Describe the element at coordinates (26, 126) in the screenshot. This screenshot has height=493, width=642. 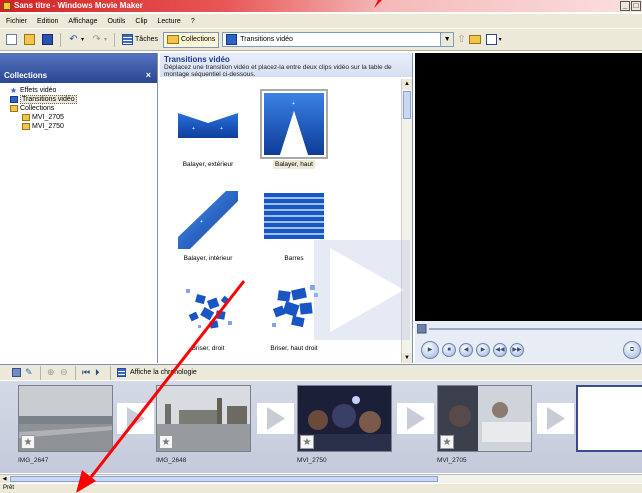
I see `folder-icon` at that location.